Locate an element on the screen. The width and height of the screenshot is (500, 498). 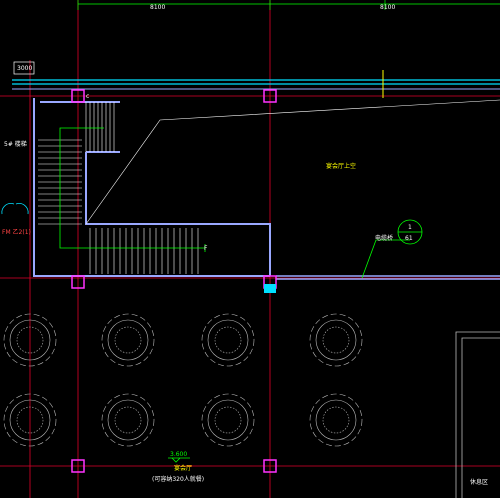
arrow-label: F is located at coordinates (206, 248).